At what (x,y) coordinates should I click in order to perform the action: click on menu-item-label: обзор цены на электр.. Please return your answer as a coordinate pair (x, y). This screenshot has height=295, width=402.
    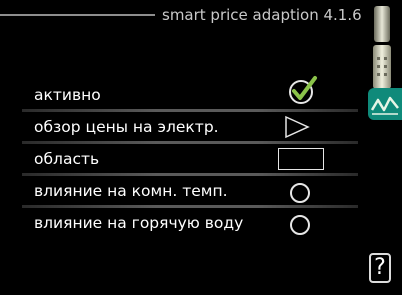
    Looking at the image, I should click on (126, 127).